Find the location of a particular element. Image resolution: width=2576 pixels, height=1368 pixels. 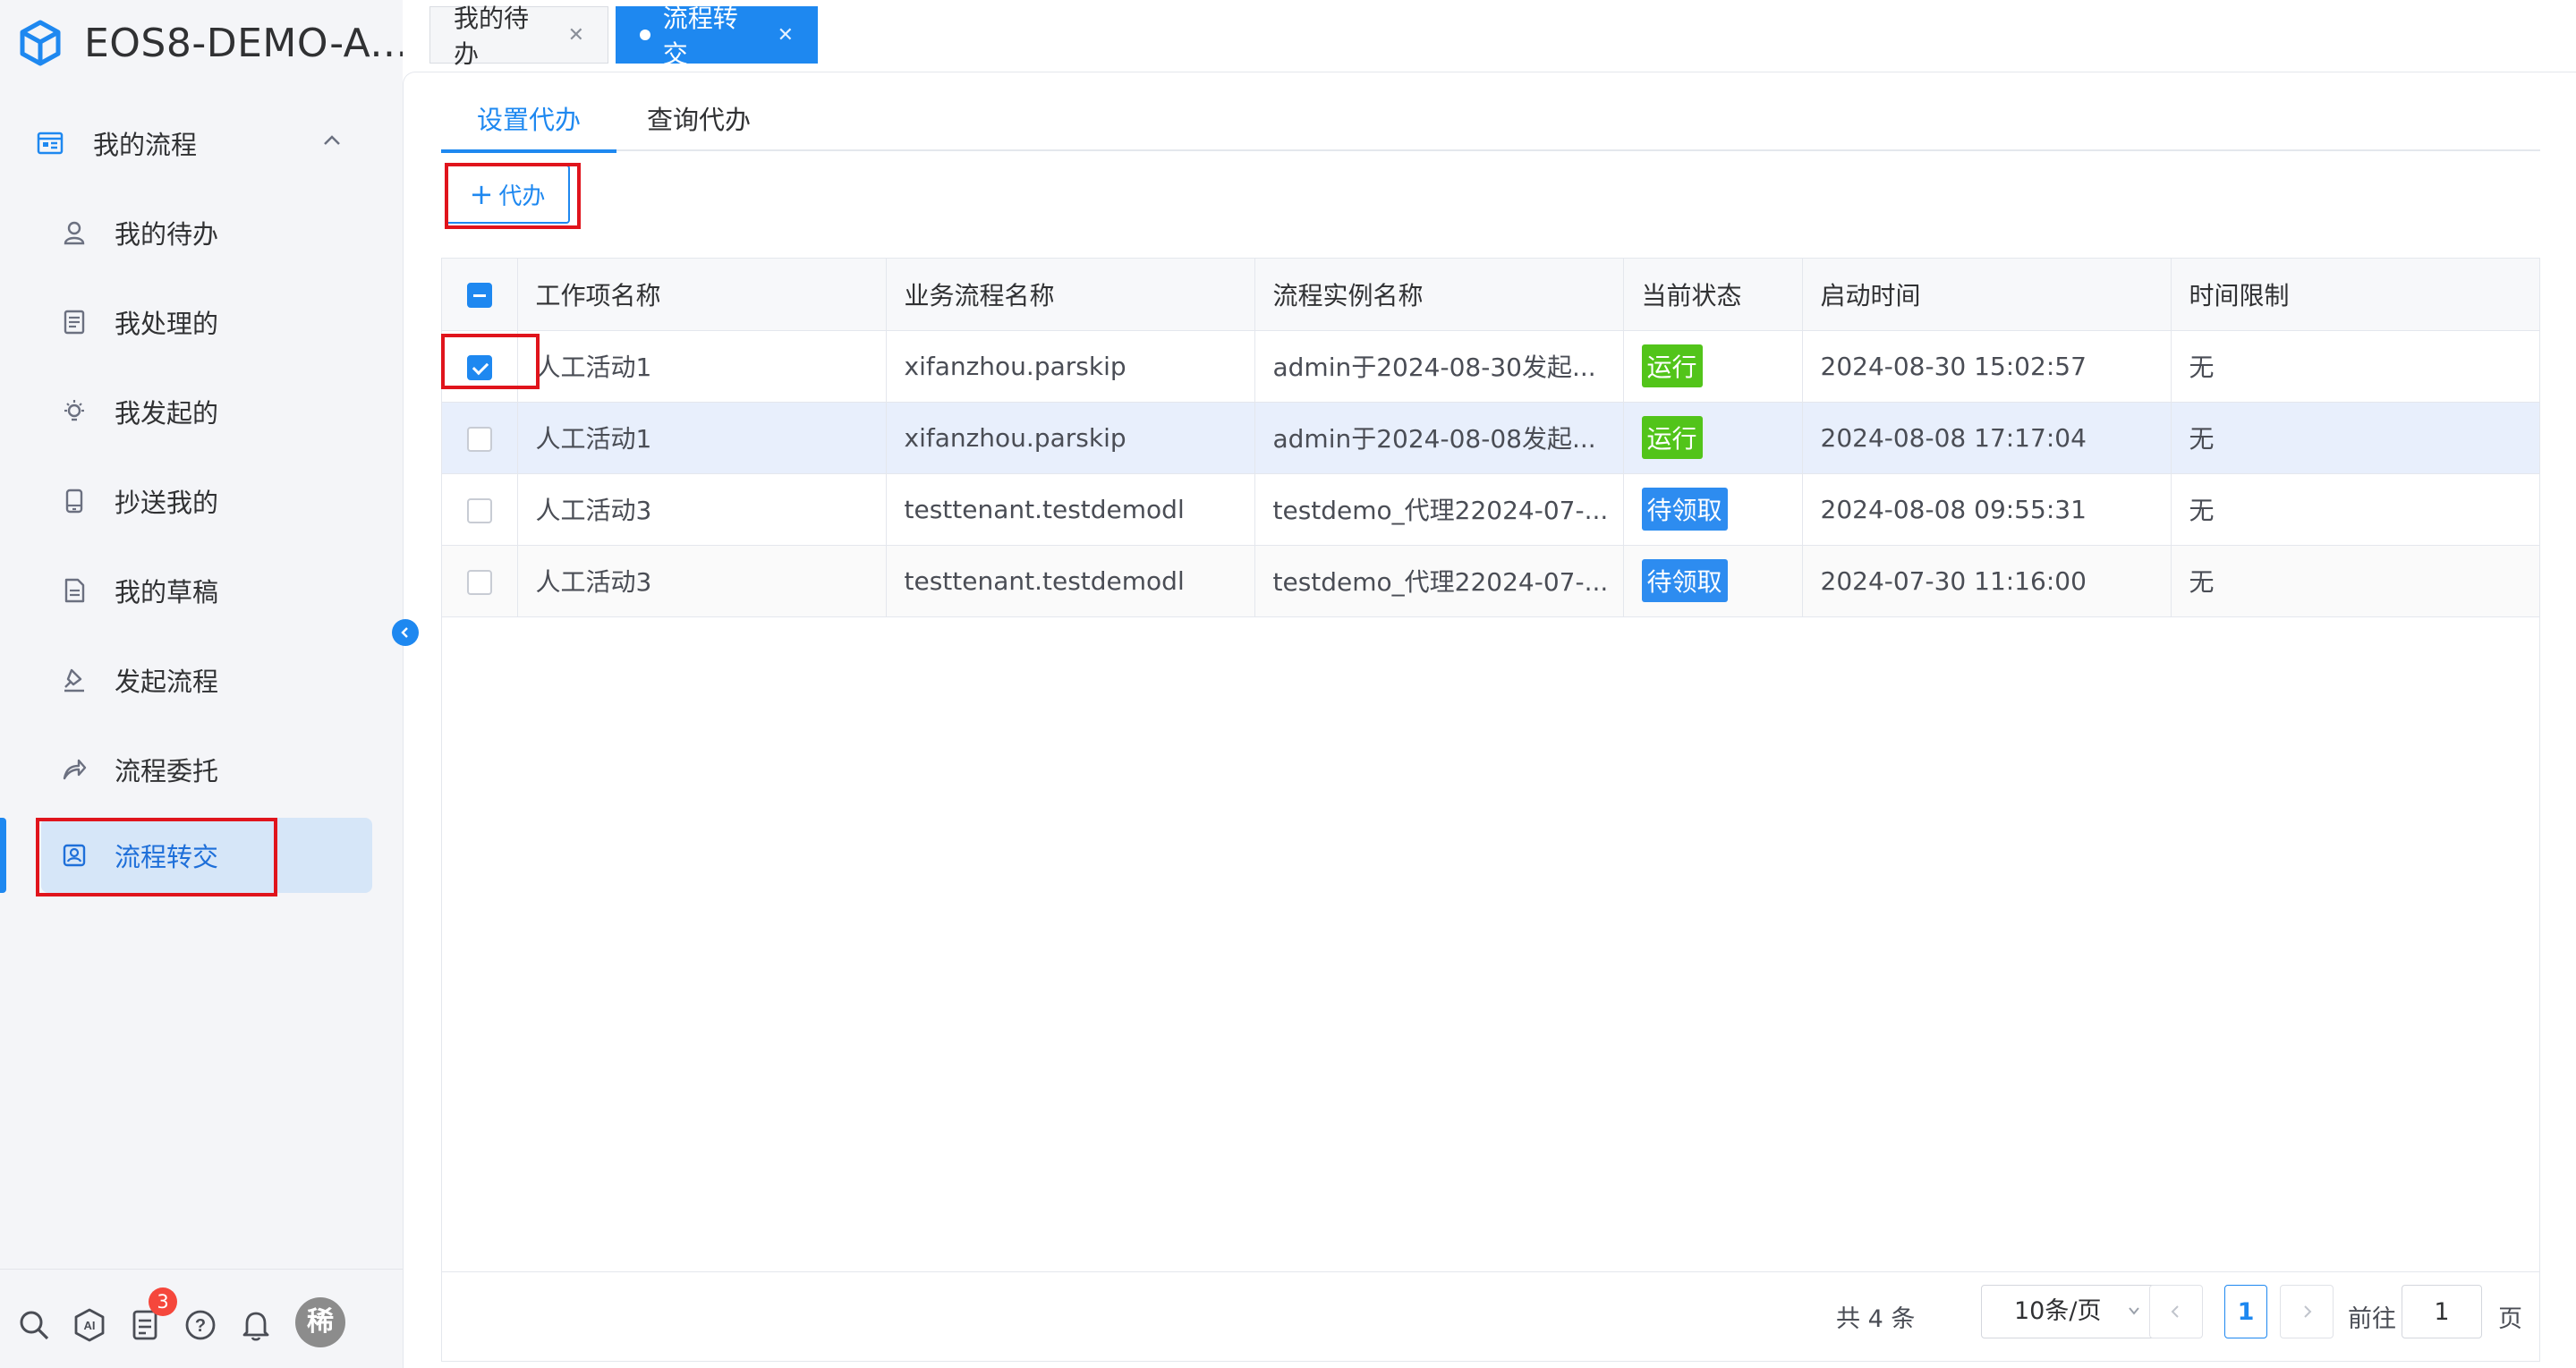

cell-status: 待领取 is located at coordinates (1713, 581).